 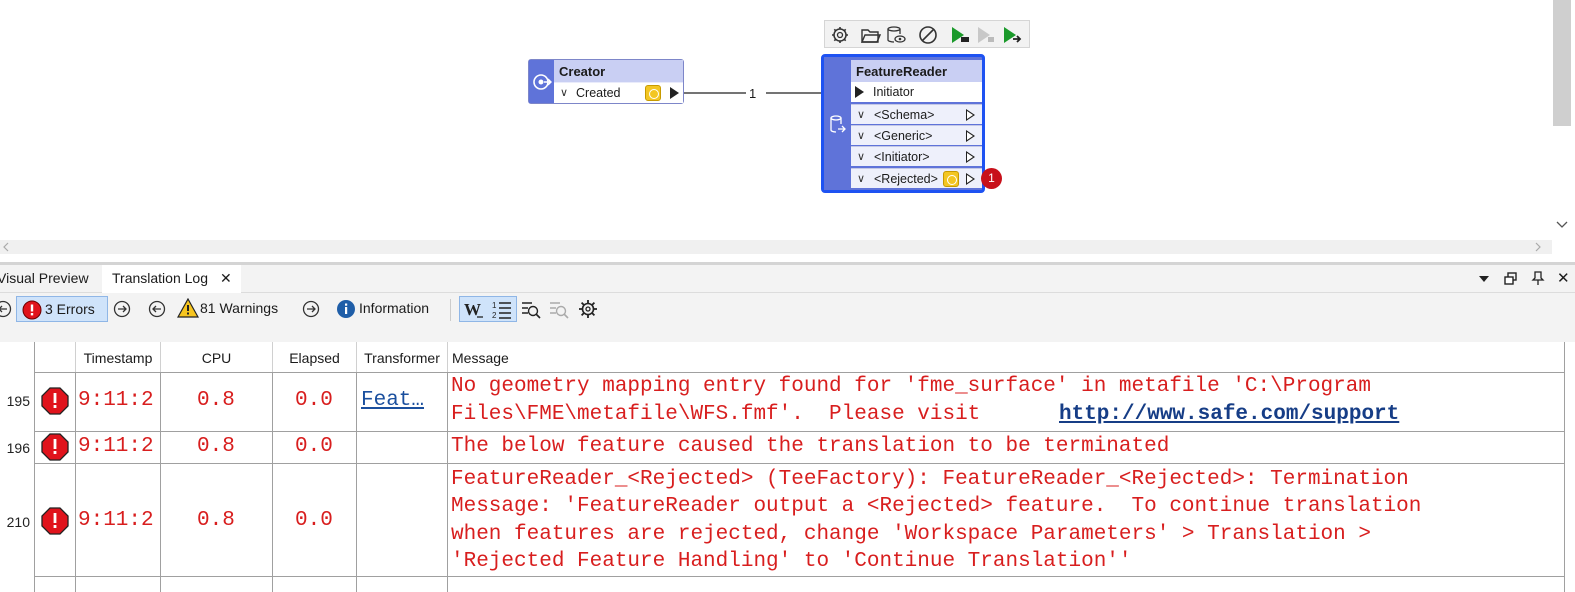 I want to click on settings-icon, so click(x=588, y=309).